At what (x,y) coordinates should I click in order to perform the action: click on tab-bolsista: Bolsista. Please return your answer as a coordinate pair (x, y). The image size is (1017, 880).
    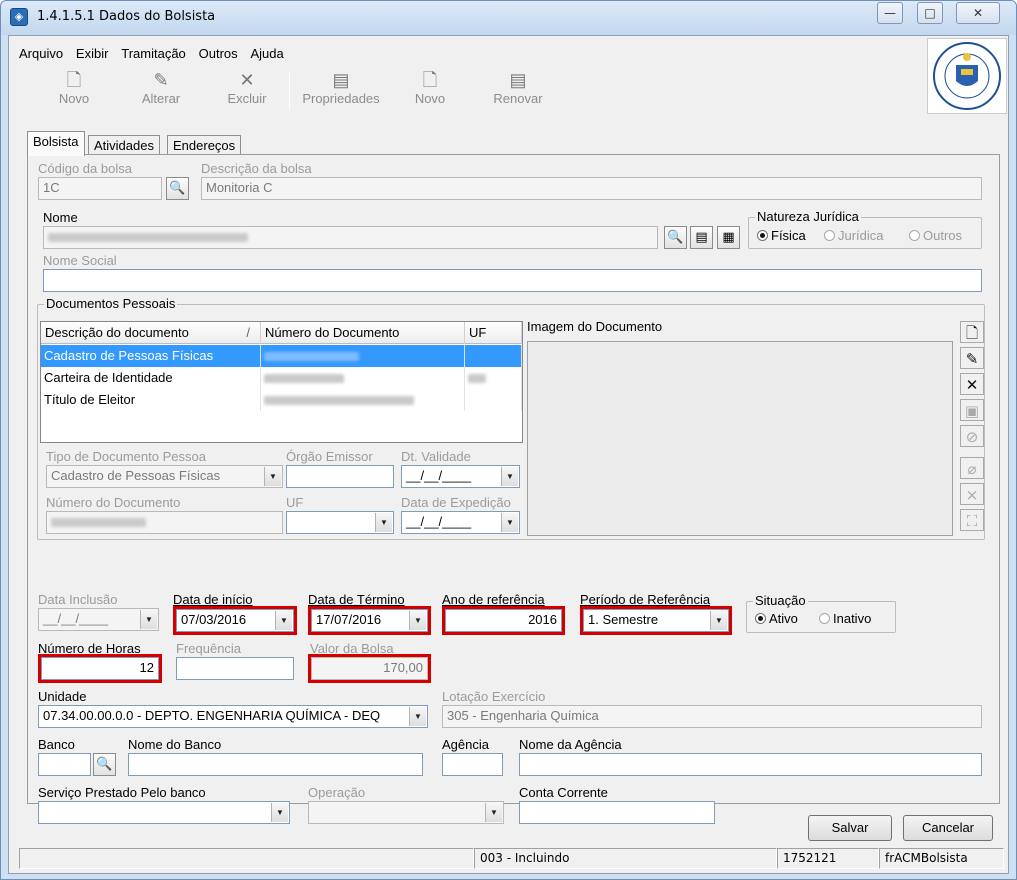
    Looking at the image, I should click on (56, 143).